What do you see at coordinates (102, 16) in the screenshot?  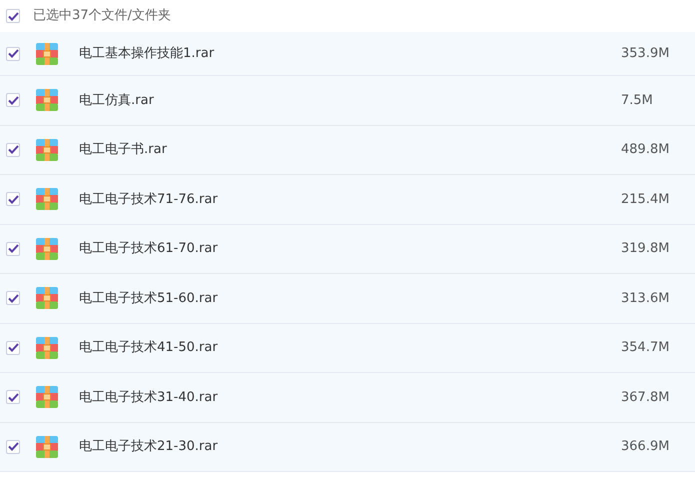 I see `selection-count: 已选中37个文件/文件夹` at bounding box center [102, 16].